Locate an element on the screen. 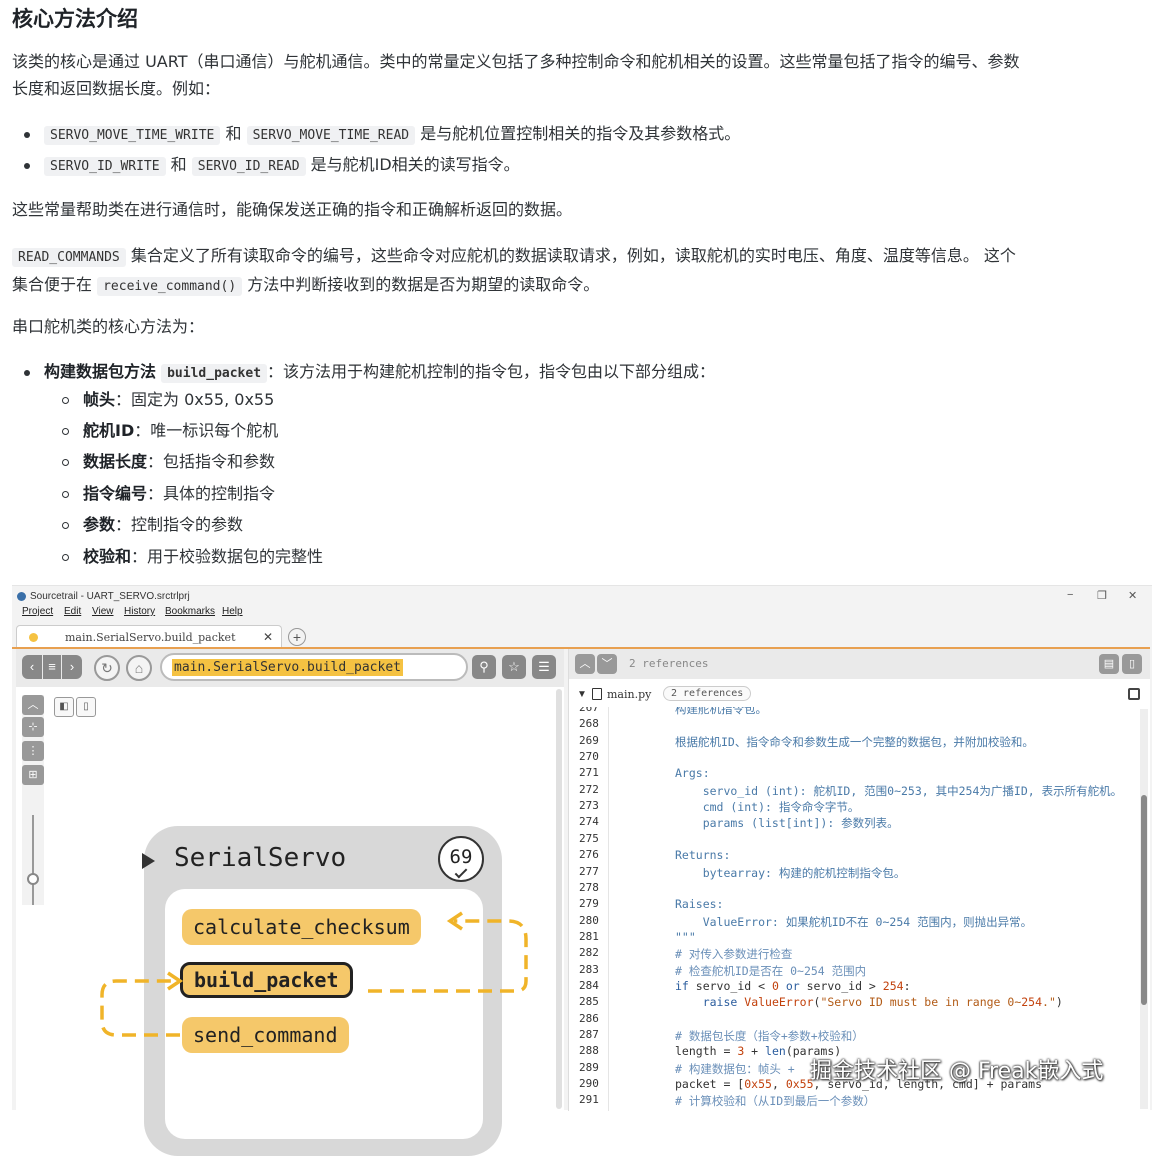  minimize-icon: − is located at coordinates (1070, 595).